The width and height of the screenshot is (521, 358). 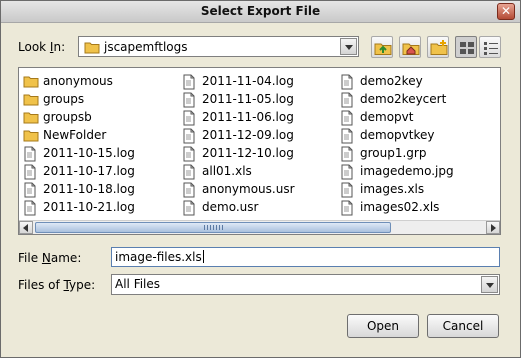 I want to click on file-list-item-name: demo2key, so click(x=391, y=81).